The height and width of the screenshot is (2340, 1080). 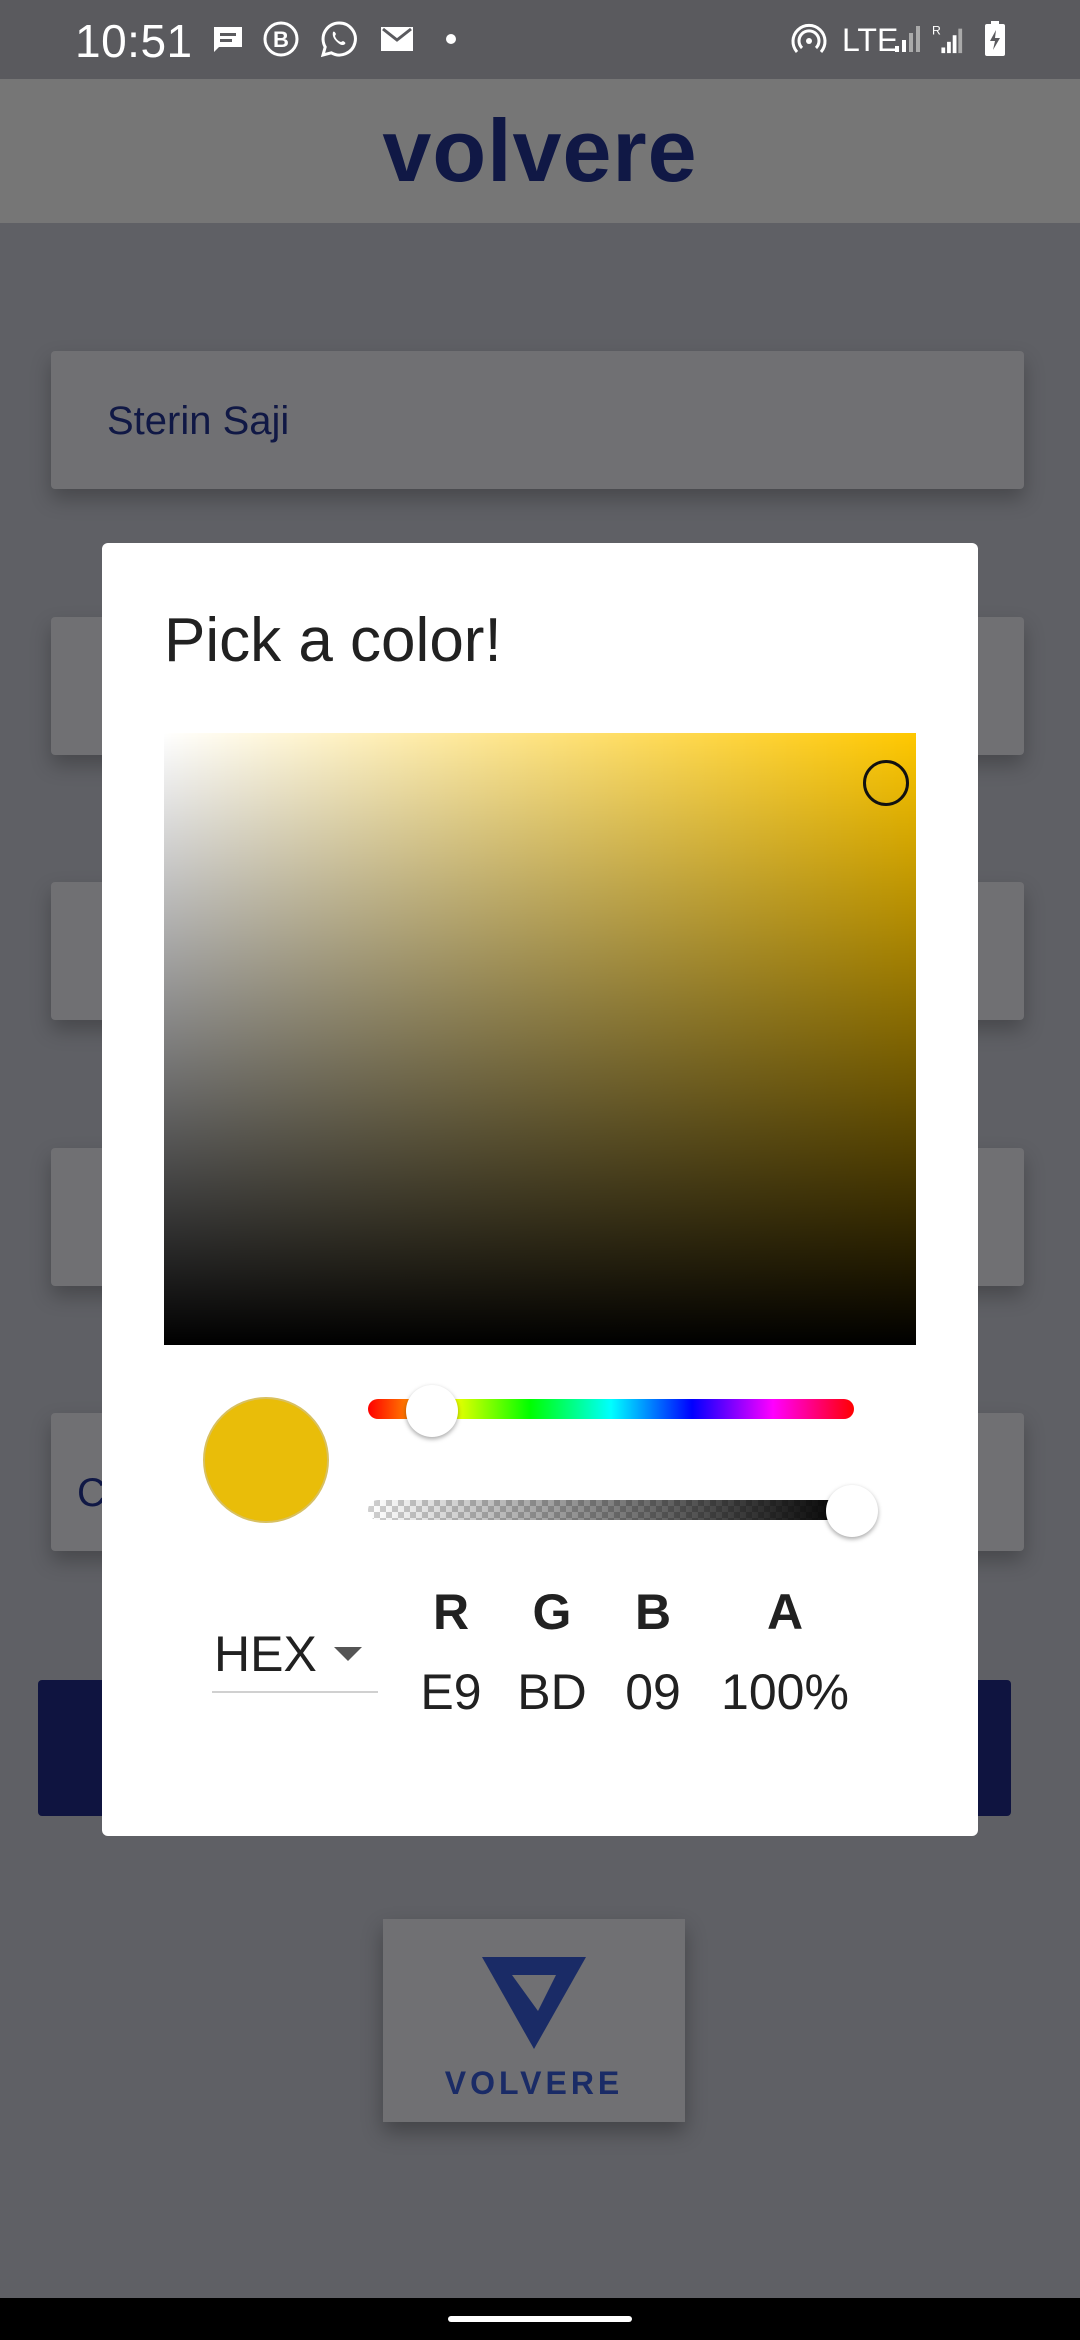 I want to click on roaming-letter: R, so click(x=936, y=30).